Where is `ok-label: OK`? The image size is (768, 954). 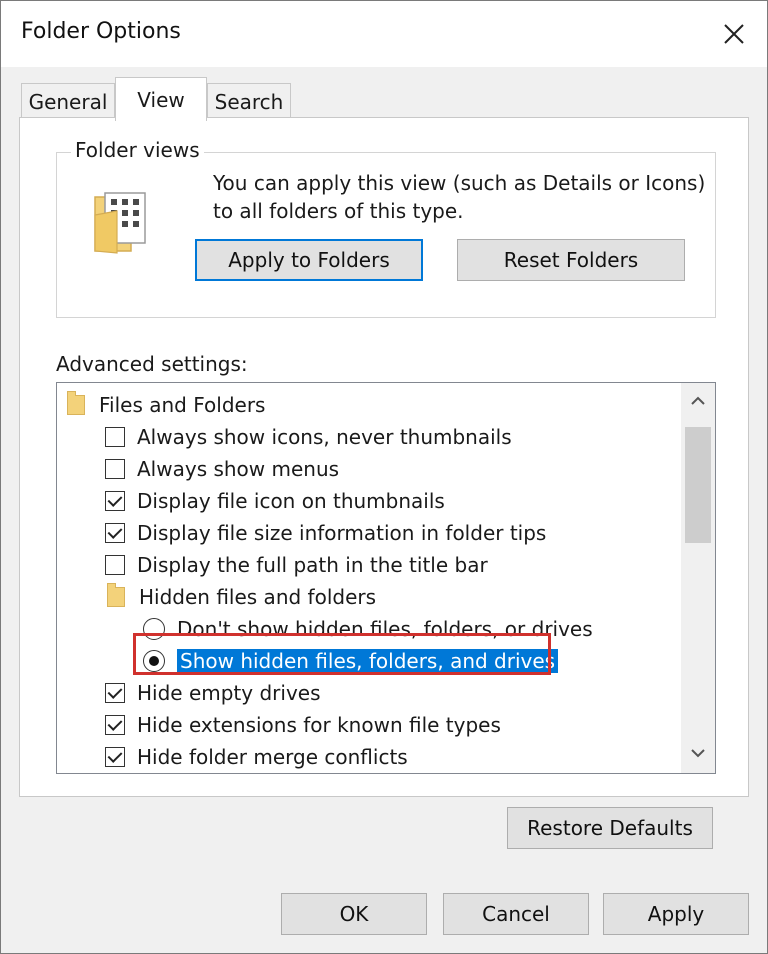 ok-label: OK is located at coordinates (354, 914).